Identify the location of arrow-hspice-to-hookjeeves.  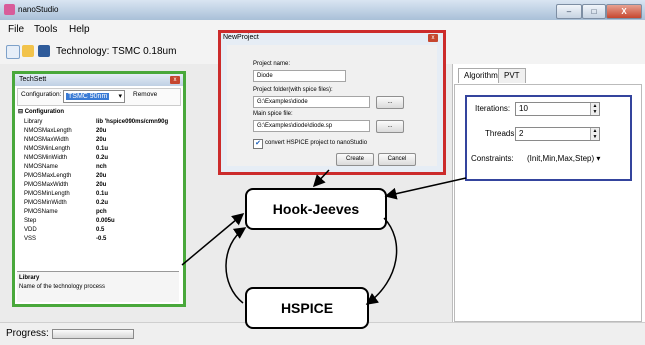
(236, 265).